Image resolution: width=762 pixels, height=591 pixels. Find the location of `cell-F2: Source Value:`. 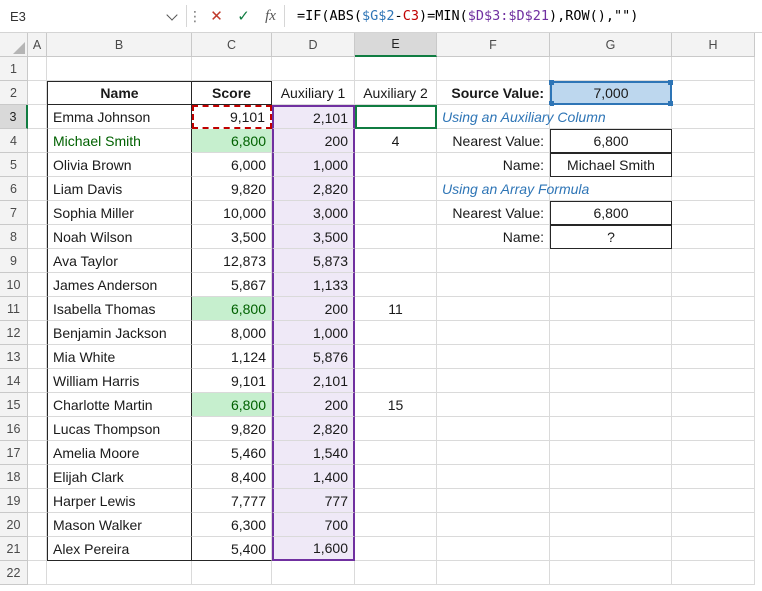

cell-F2: Source Value: is located at coordinates (493, 93).